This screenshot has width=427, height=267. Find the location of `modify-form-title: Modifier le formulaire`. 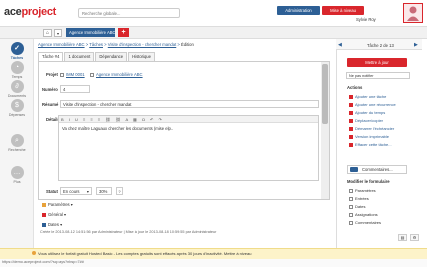

modify-form-title: Modifier le formulaire is located at coordinates (368, 181).